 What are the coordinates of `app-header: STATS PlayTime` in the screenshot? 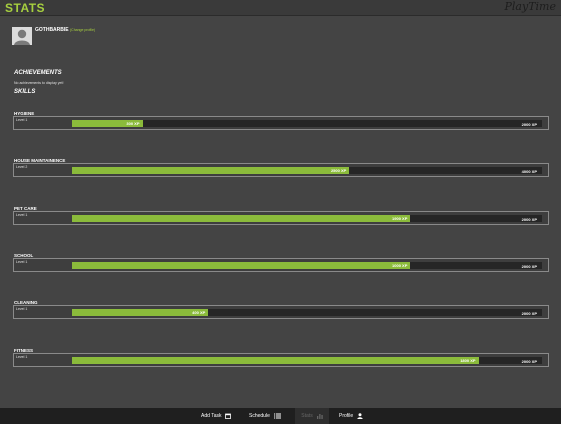 It's located at (280, 8).